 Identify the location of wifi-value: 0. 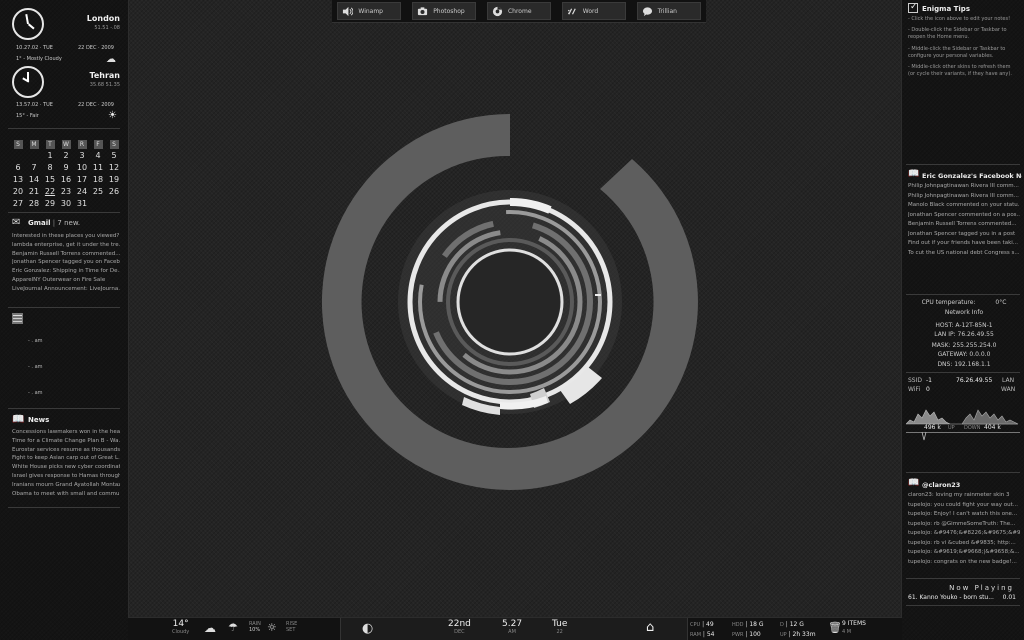
(928, 389).